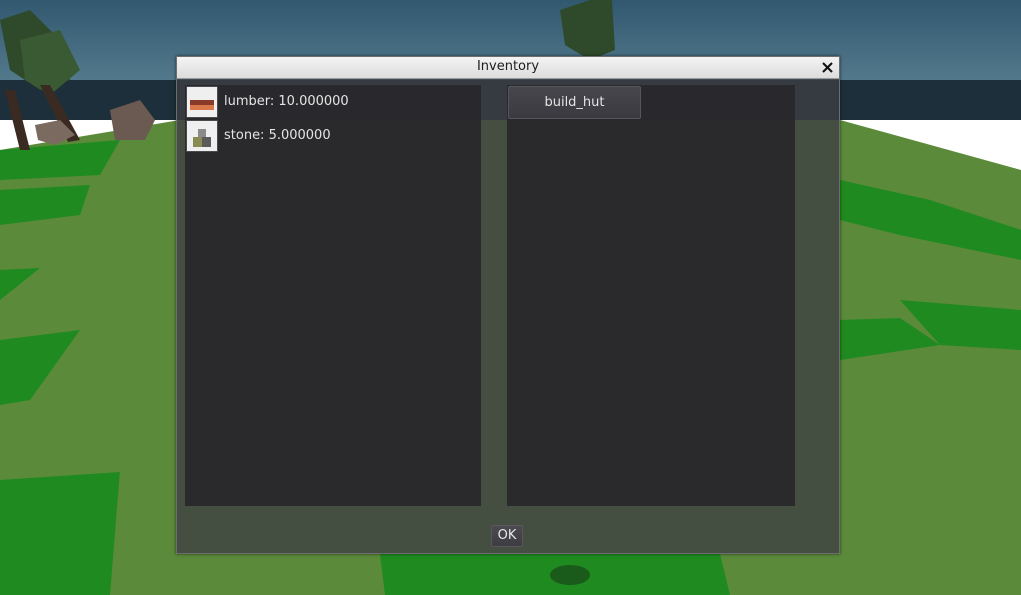 The height and width of the screenshot is (595, 1021). I want to click on item-label: stone: 5.000000, so click(277, 135).